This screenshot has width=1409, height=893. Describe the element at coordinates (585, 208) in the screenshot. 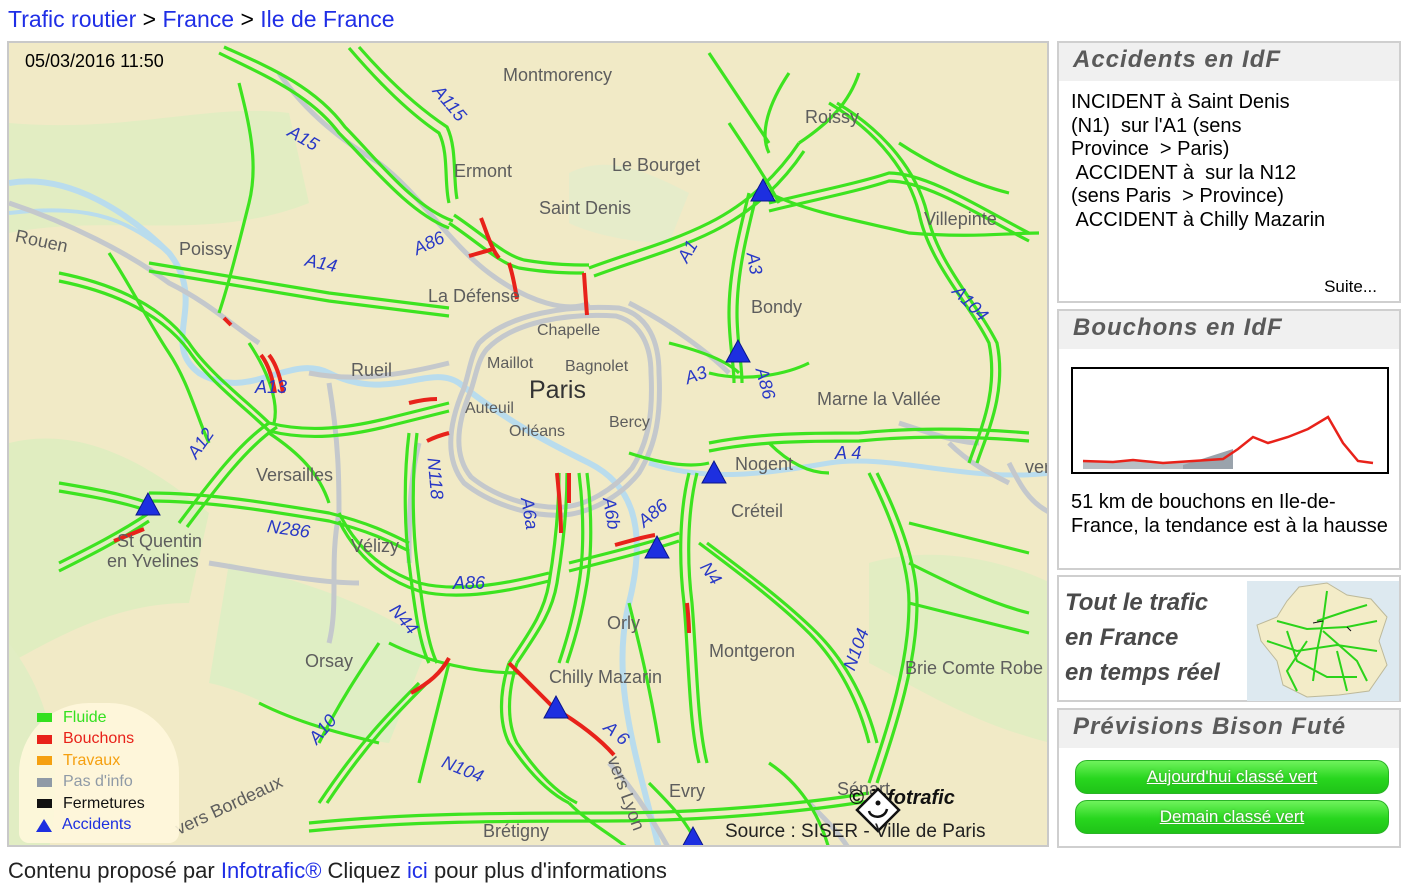

I see `place-label: Saint Denis` at that location.